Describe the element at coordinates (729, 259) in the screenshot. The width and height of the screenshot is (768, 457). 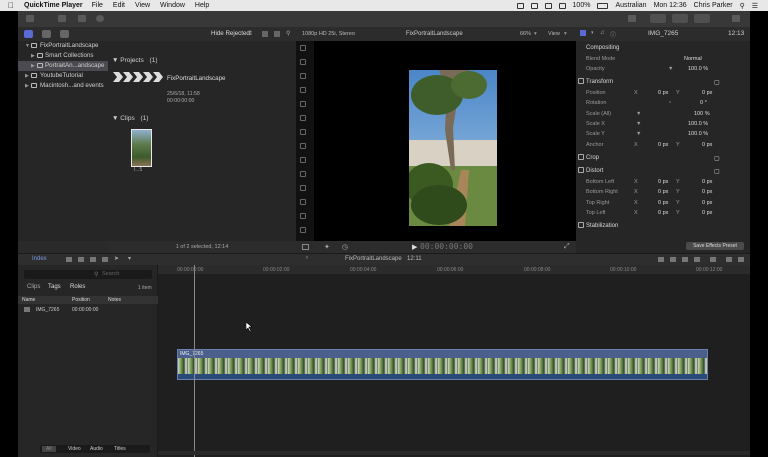
I see `effects-browser-icon` at that location.